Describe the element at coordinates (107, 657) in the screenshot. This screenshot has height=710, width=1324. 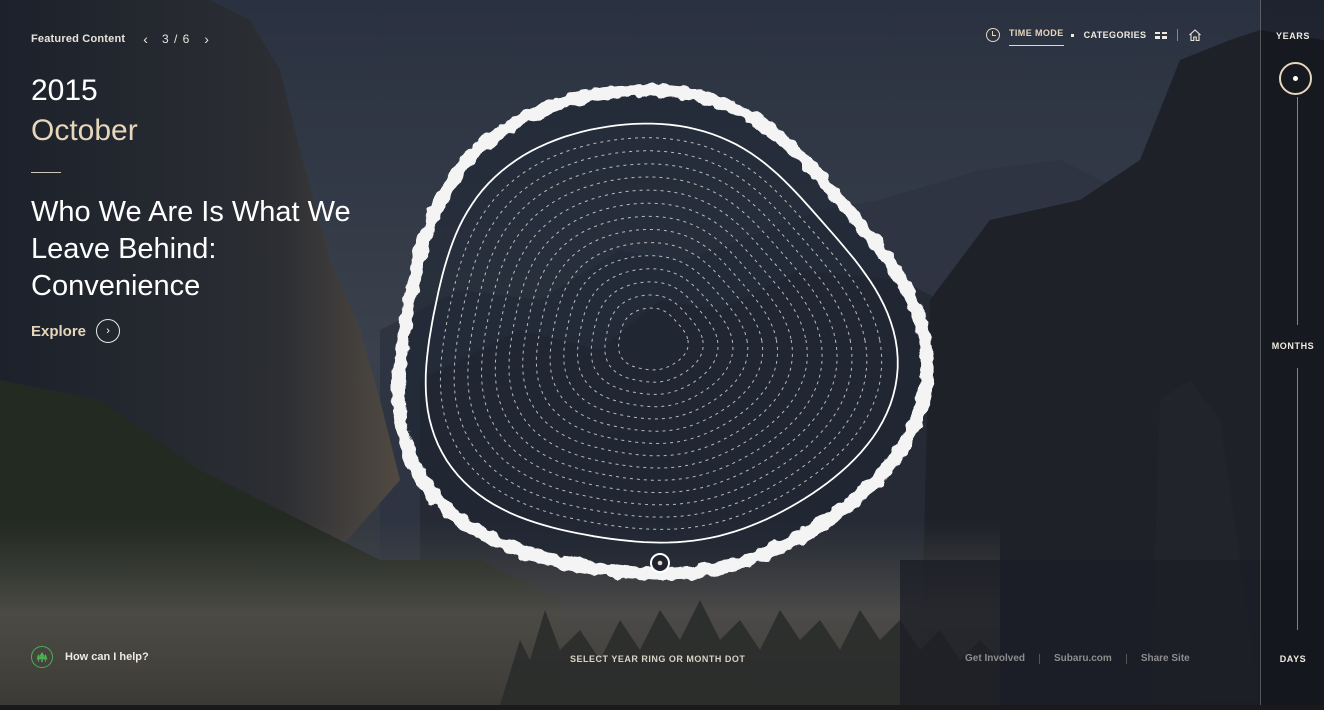
I see `help-label: How can I help?` at that location.